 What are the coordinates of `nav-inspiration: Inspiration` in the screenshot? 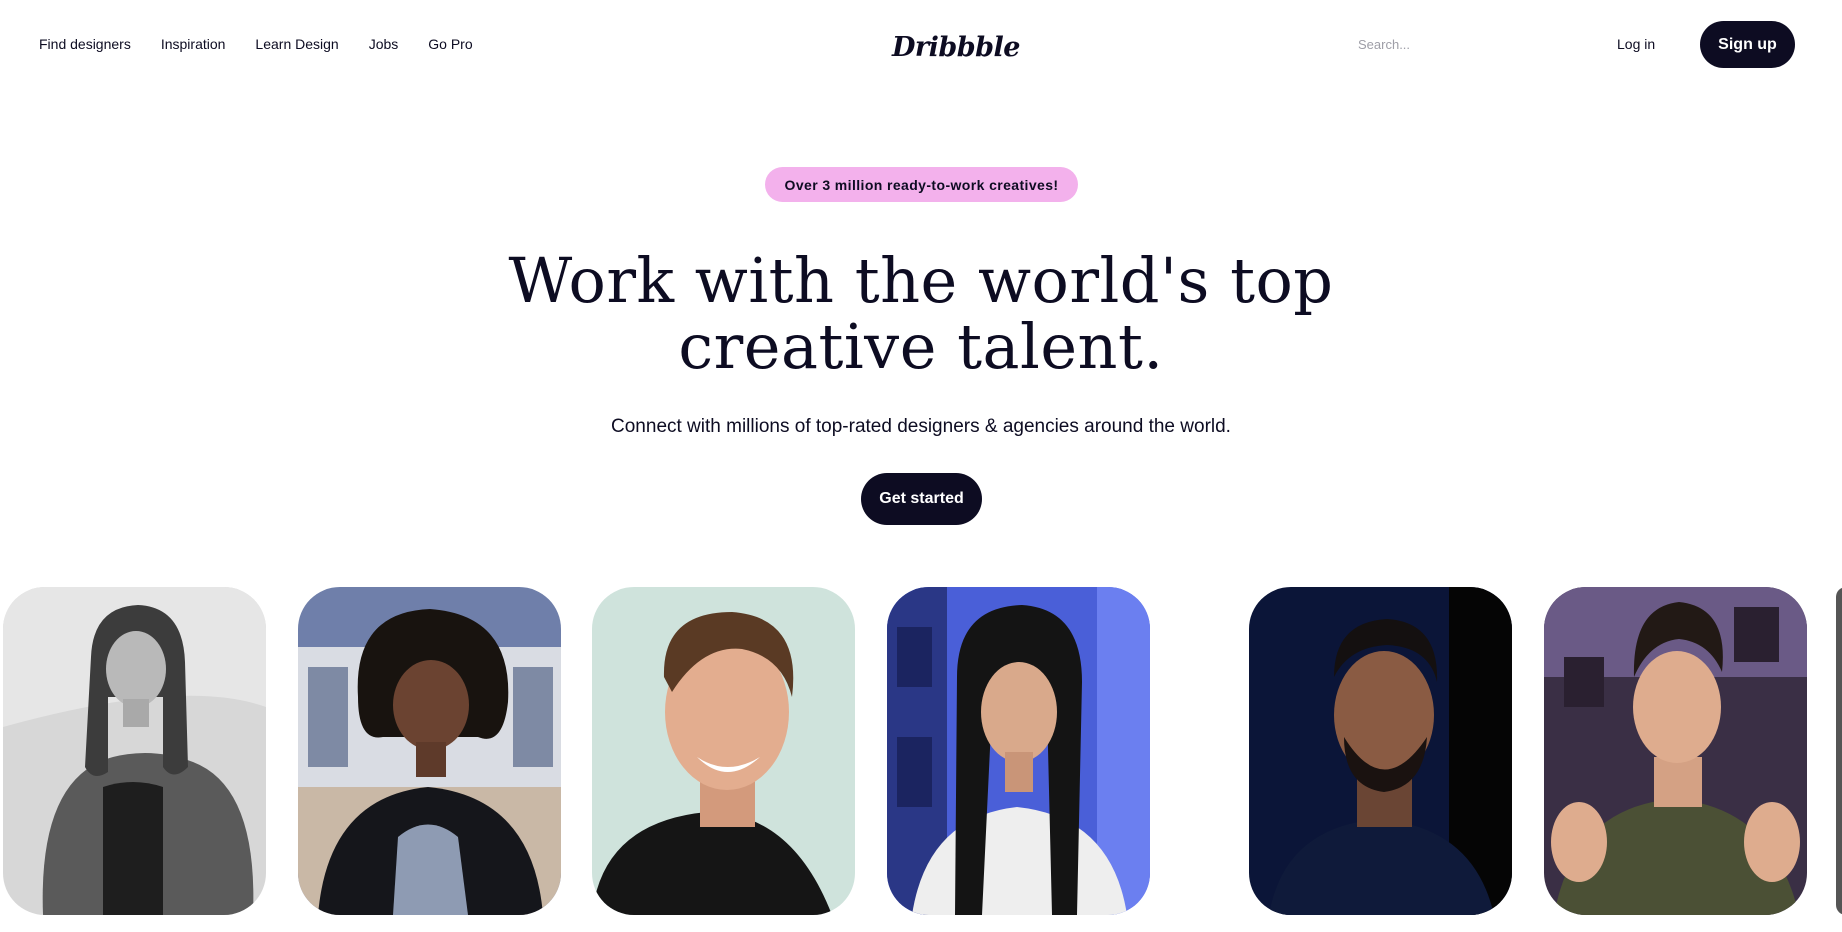 It's located at (193, 44).